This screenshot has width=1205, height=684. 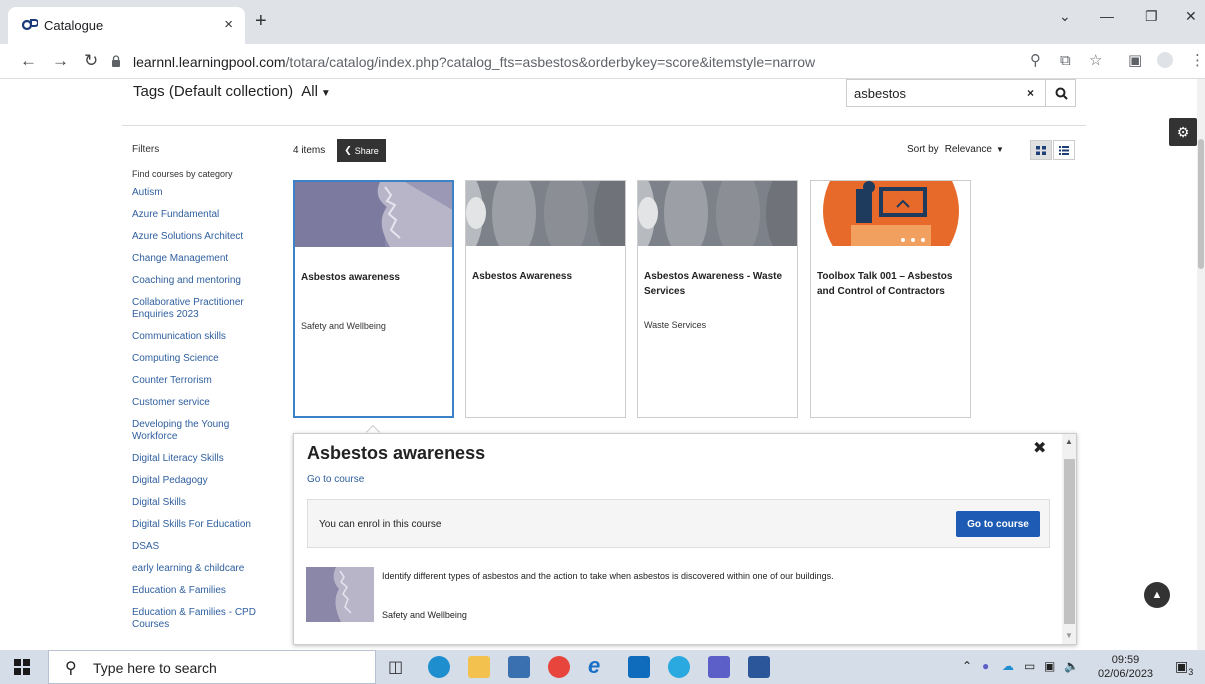 I want to click on category-link: Azure Fundamental, so click(x=197, y=215).